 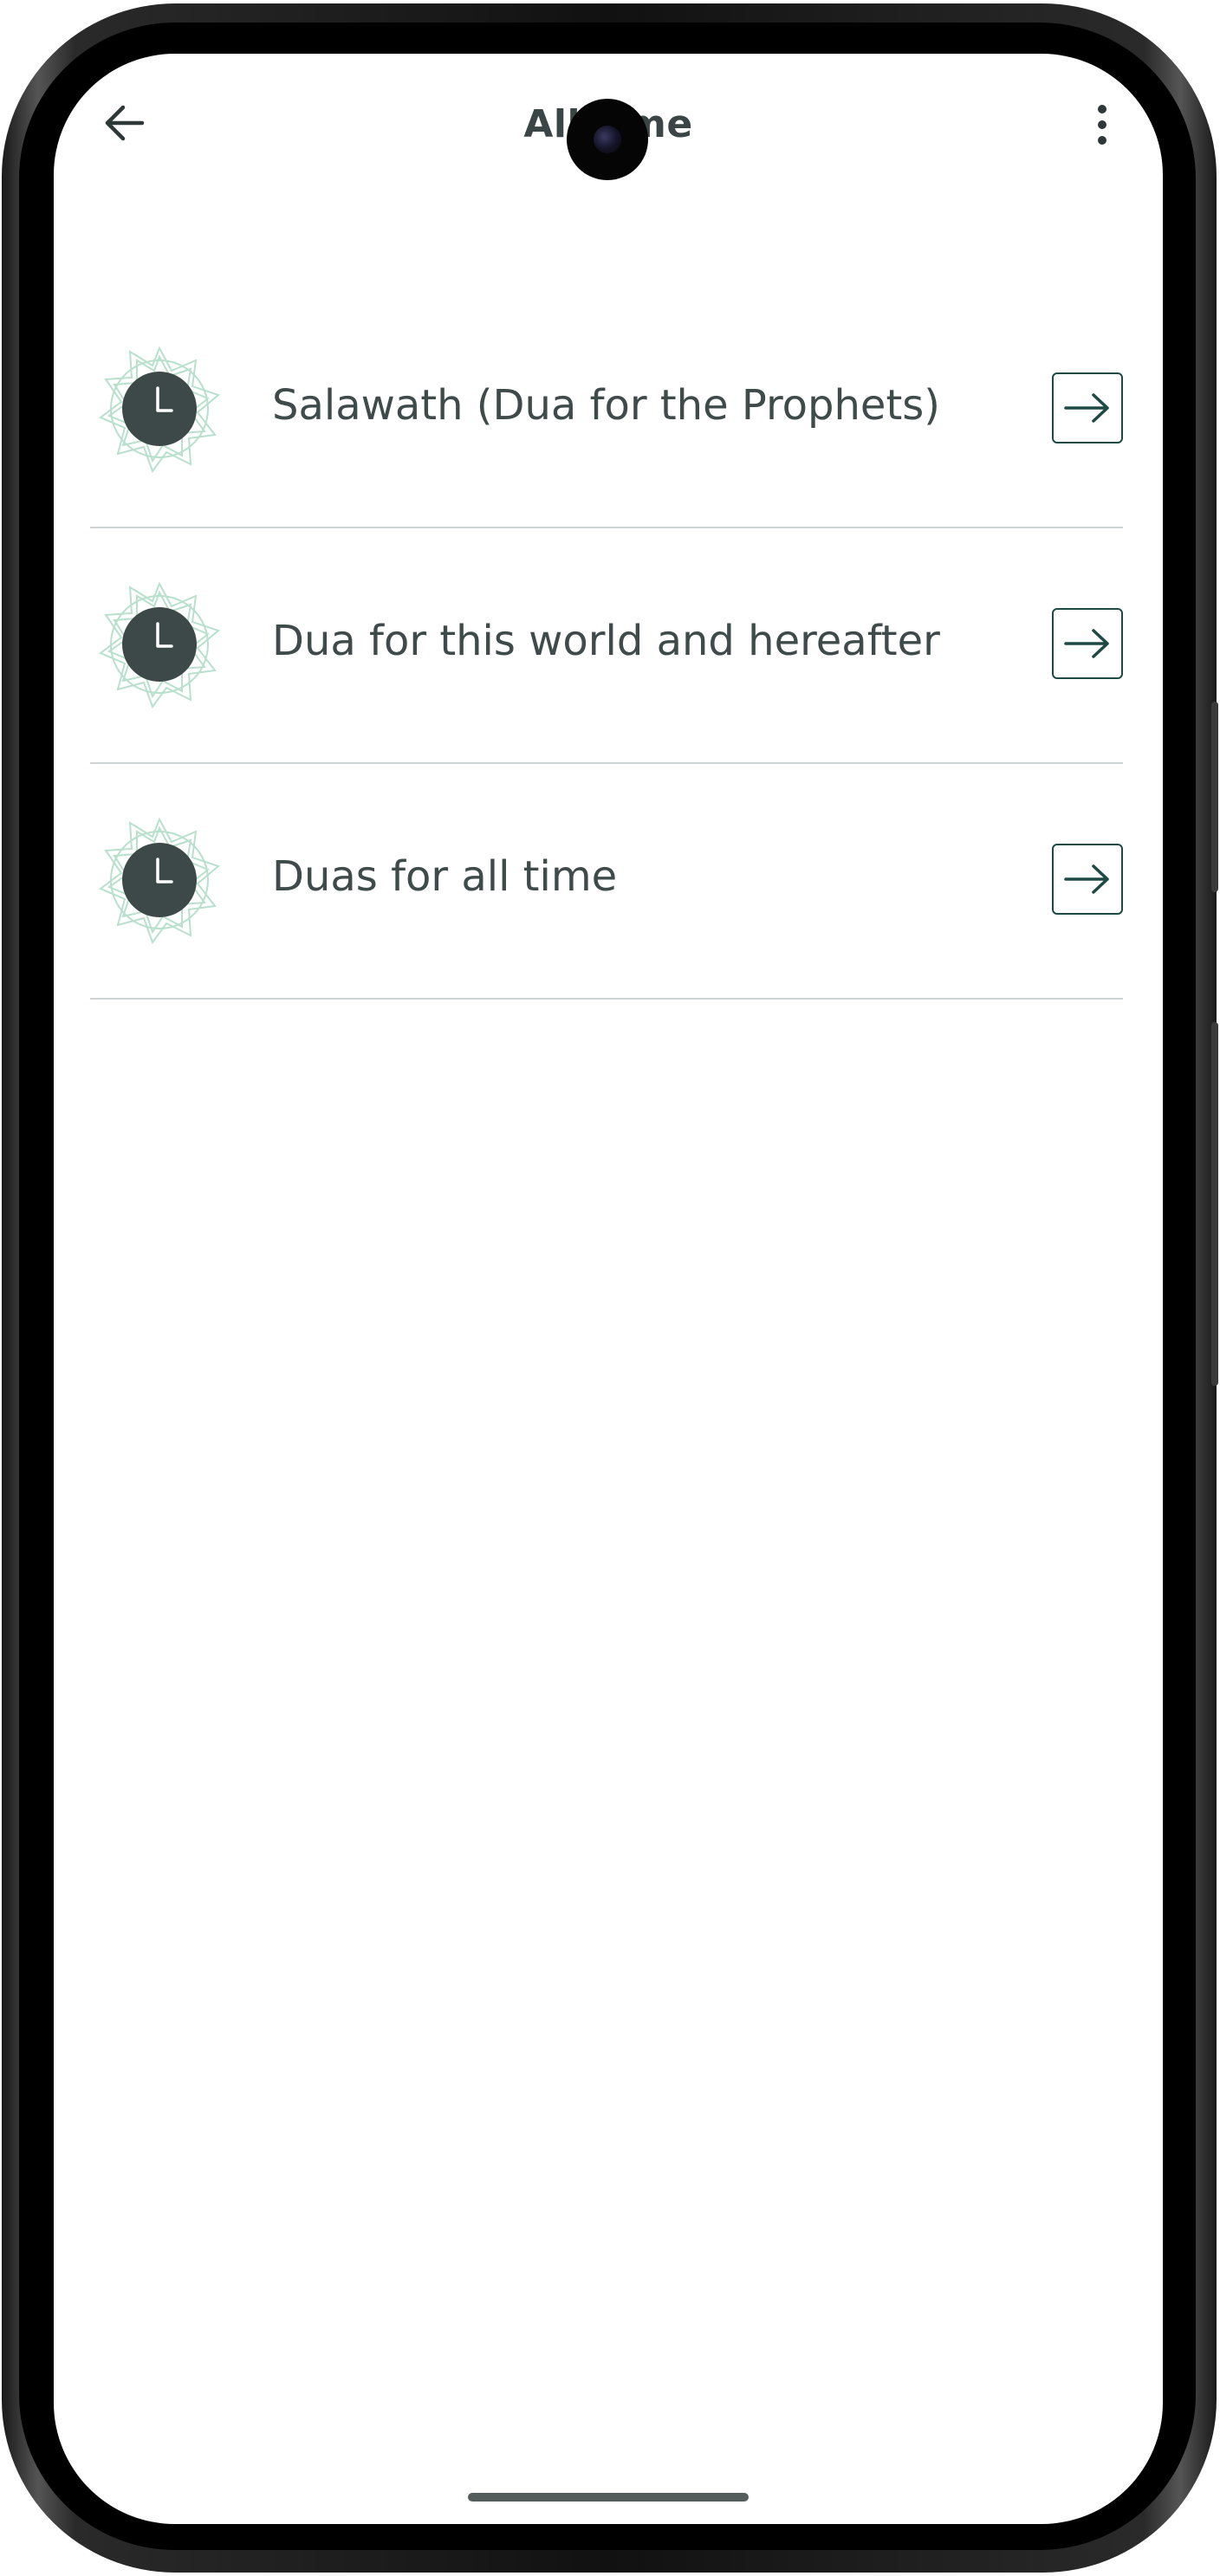 I want to click on list-item: Duas for all time, so click(x=606, y=882).